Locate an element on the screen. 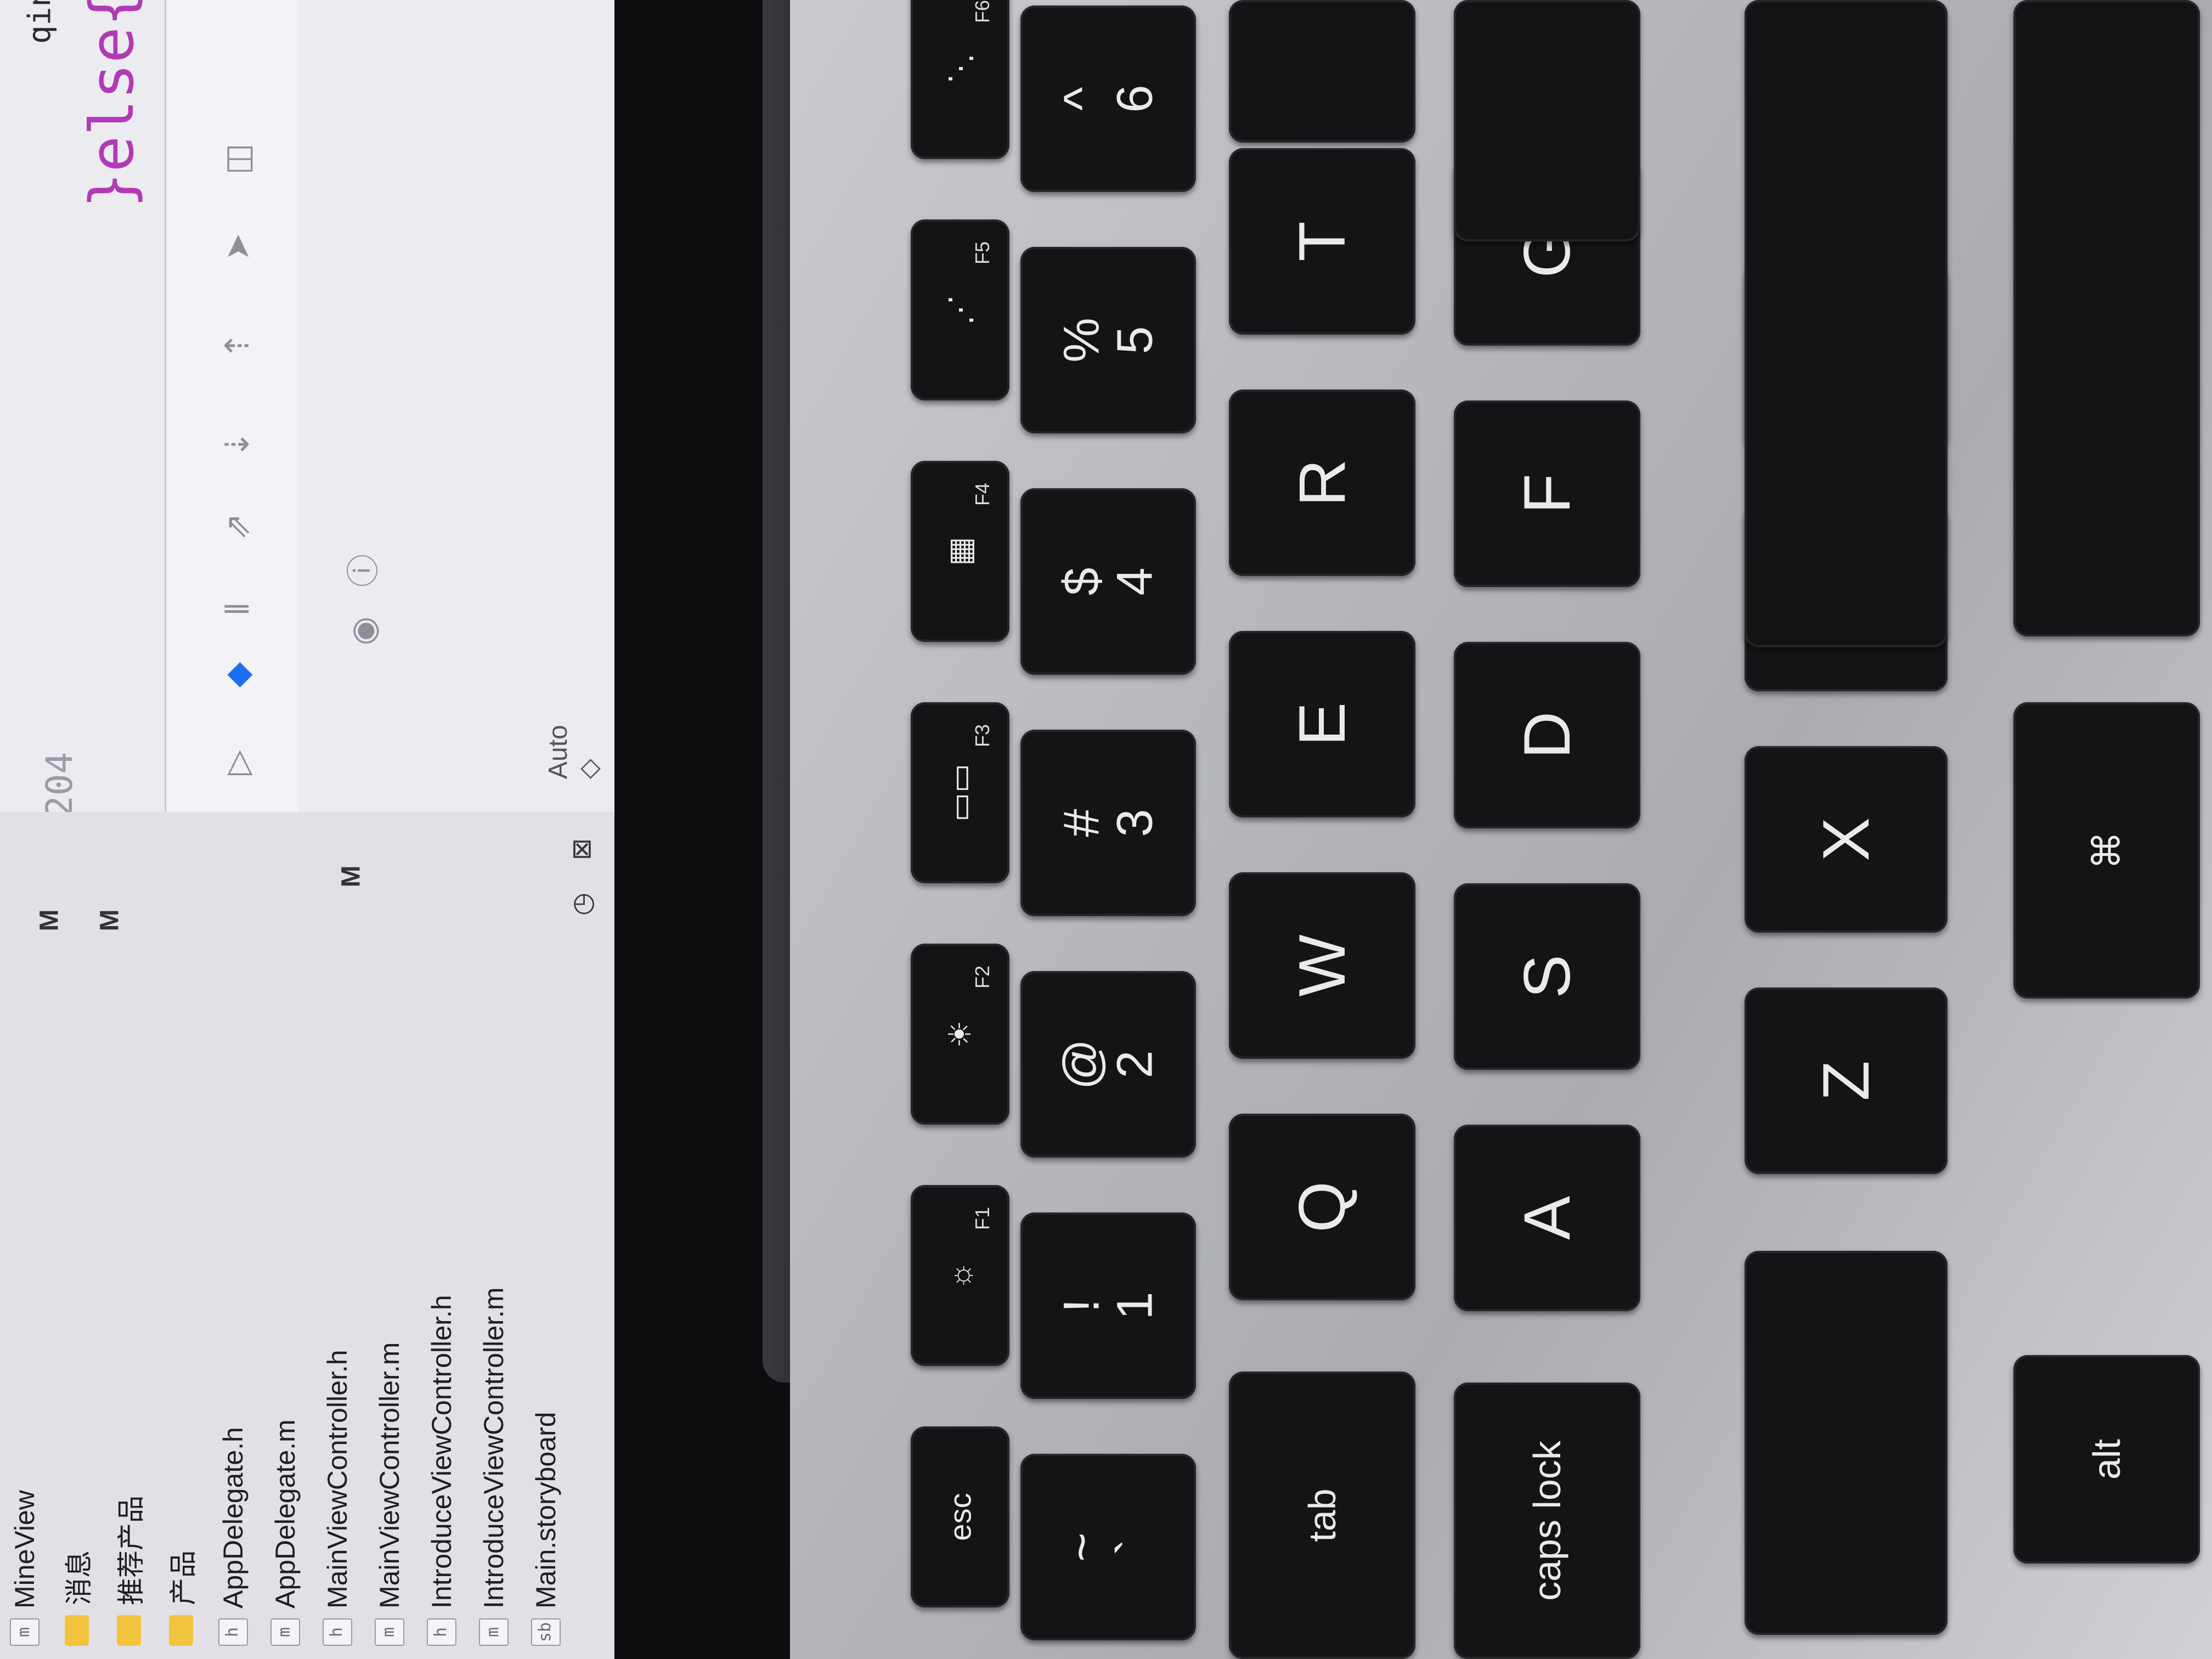  key-1: ! 1 is located at coordinates (1108, 1305).